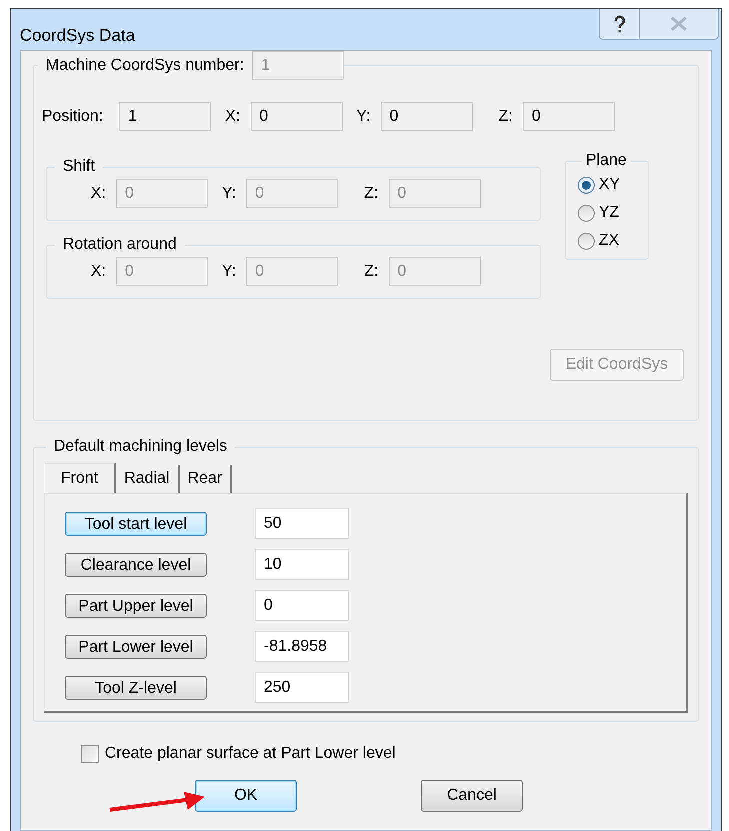 This screenshot has width=729, height=831. I want to click on checkbox, so click(90, 754).